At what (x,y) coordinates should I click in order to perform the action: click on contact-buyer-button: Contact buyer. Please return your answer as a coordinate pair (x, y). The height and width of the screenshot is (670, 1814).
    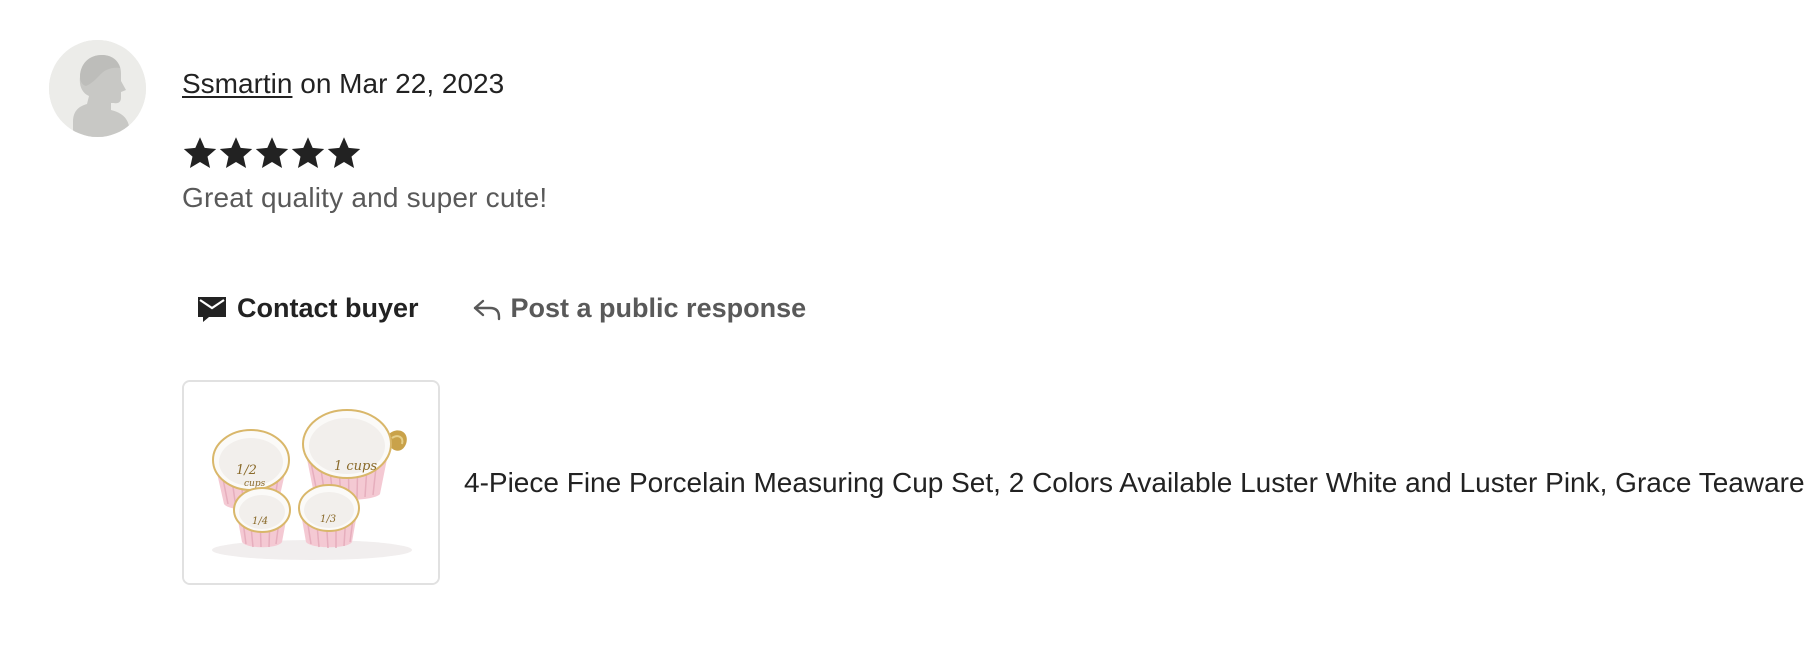
    Looking at the image, I should click on (307, 308).